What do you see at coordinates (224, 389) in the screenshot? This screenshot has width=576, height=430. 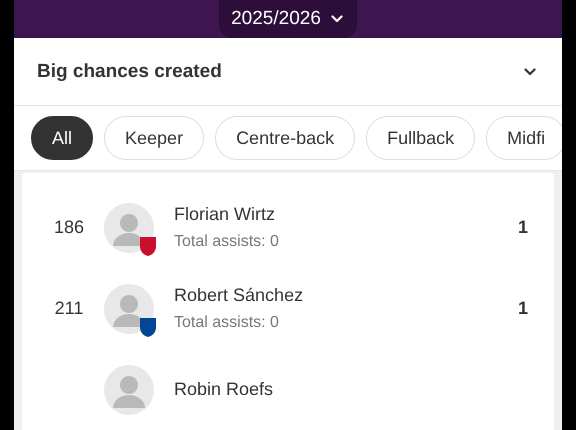 I see `player-name: Robin Roefs` at bounding box center [224, 389].